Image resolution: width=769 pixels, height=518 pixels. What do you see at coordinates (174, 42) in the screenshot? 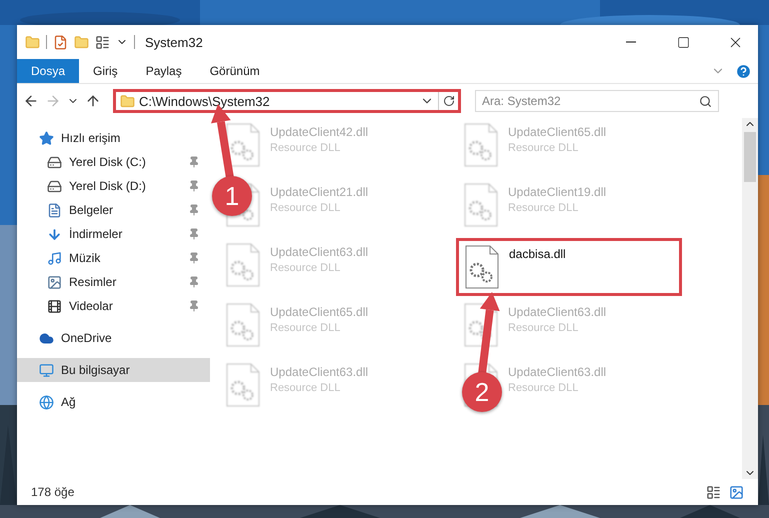
I see `window-title: System32` at bounding box center [174, 42].